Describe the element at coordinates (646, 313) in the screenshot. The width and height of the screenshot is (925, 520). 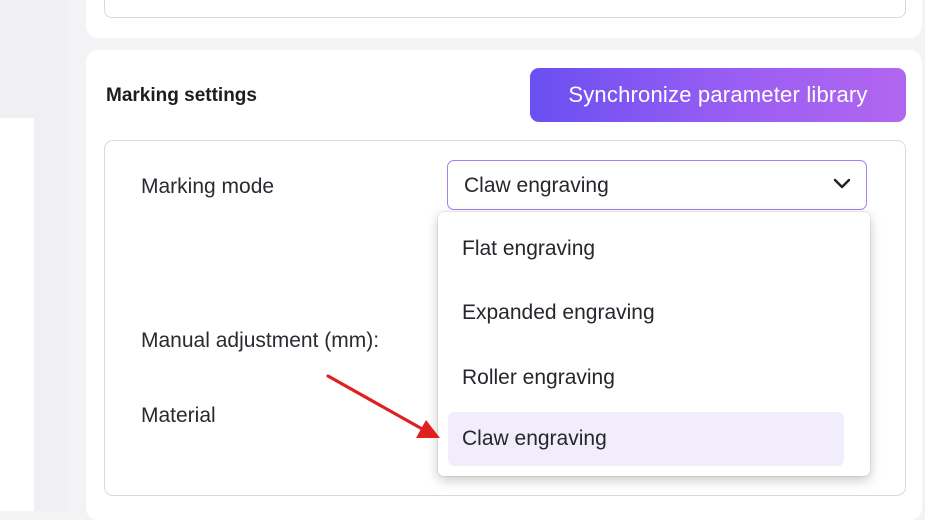
I see `option-expanded-engraving: Expanded engraving` at that location.